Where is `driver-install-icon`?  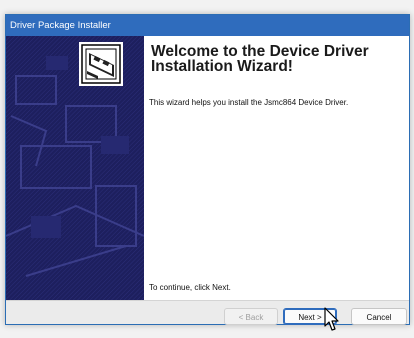
driver-install-icon is located at coordinates (101, 64).